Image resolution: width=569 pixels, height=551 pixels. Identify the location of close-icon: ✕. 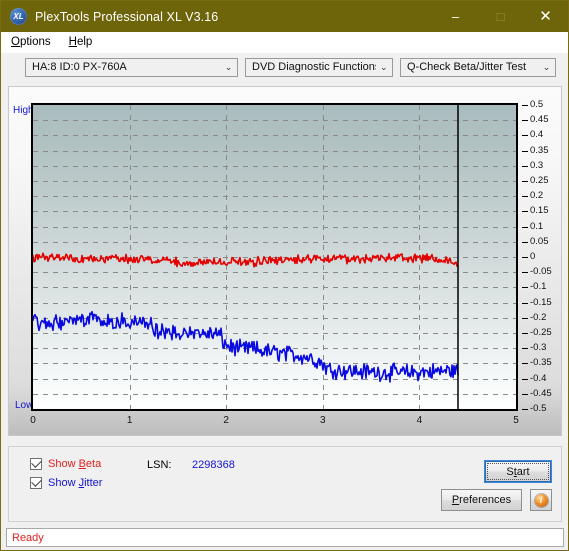
(545, 16).